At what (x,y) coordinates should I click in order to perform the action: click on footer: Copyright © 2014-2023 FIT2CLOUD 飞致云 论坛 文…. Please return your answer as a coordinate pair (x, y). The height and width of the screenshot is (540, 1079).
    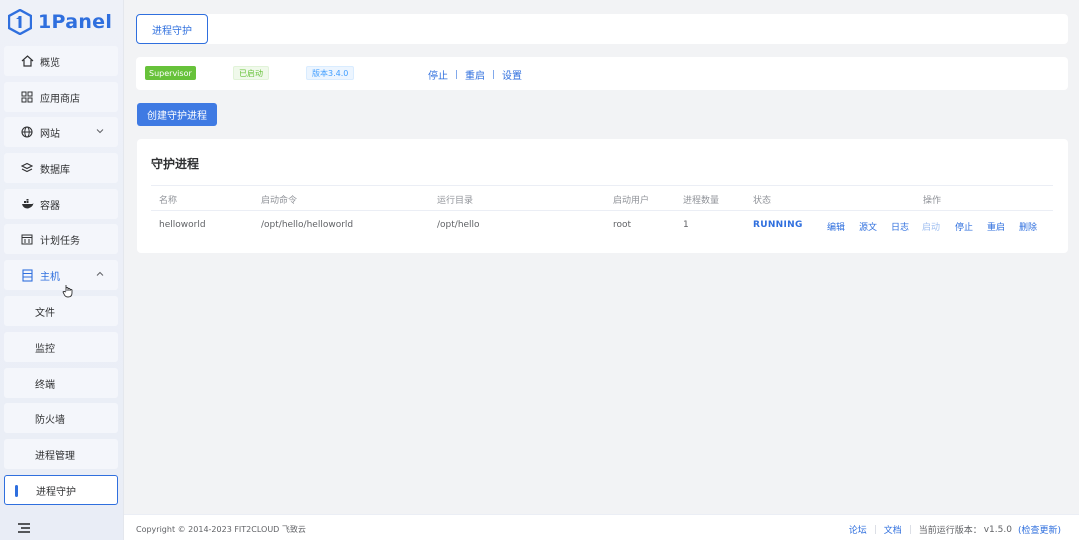
    Looking at the image, I should click on (601, 527).